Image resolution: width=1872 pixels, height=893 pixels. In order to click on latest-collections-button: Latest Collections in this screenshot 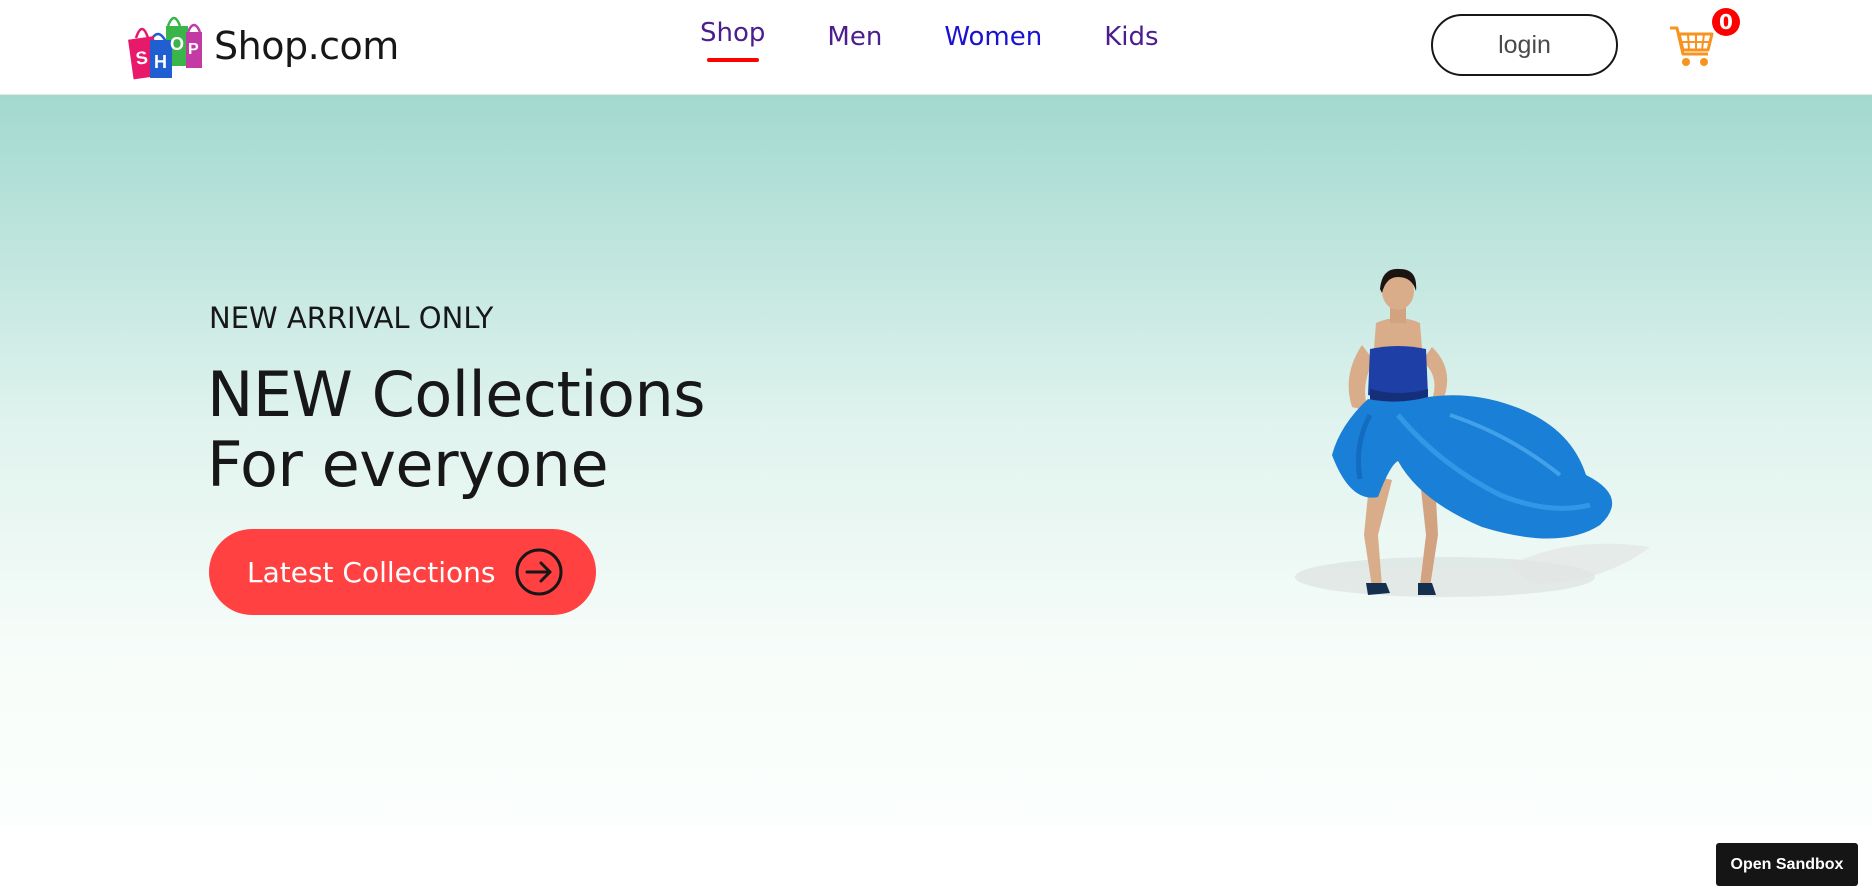, I will do `click(402, 572)`.